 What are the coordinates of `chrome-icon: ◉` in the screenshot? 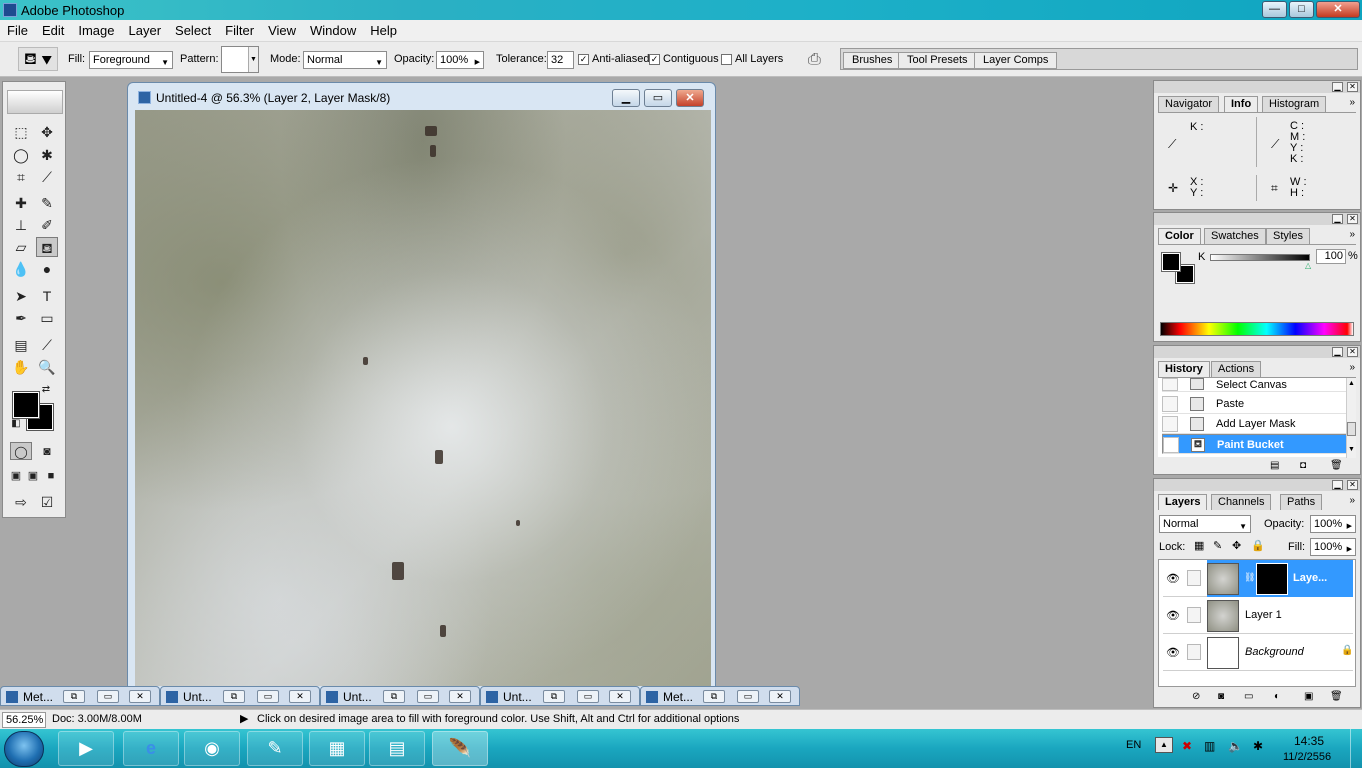 It's located at (212, 748).